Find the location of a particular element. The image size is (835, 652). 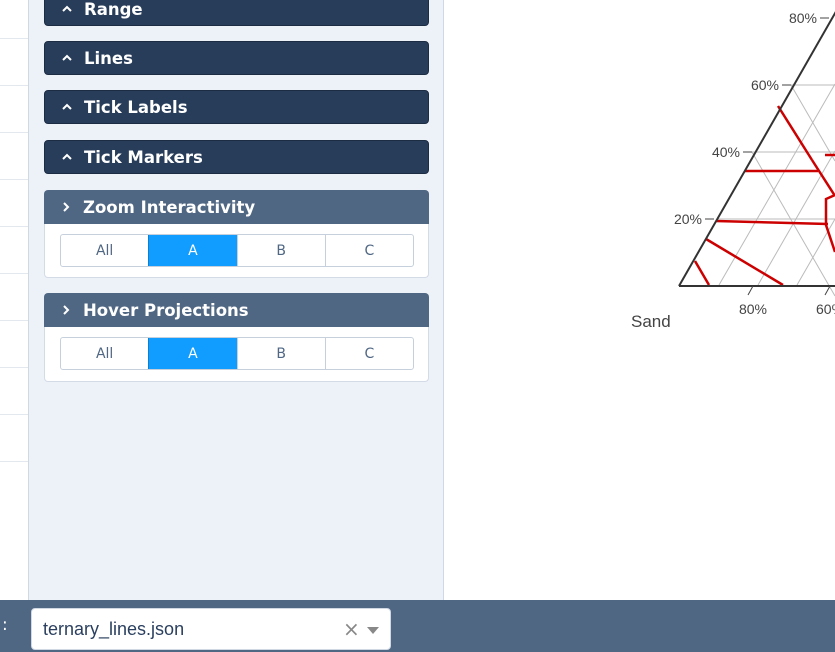

section-title: Range is located at coordinates (113, 9).